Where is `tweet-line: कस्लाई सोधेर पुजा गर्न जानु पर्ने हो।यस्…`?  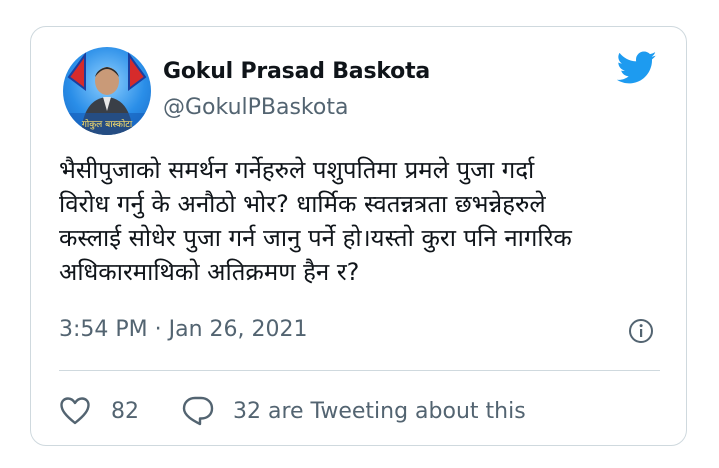 tweet-line: कस्लाई सोधेर पुजा गर्न जानु पर्ने हो।यस्… is located at coordinates (315, 238).